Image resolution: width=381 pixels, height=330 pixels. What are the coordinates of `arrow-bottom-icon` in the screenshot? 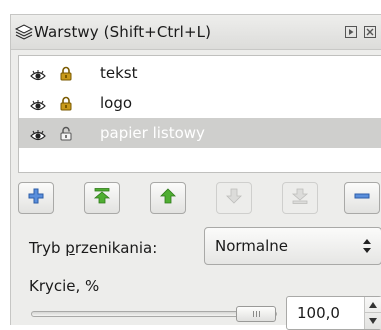 It's located at (300, 198).